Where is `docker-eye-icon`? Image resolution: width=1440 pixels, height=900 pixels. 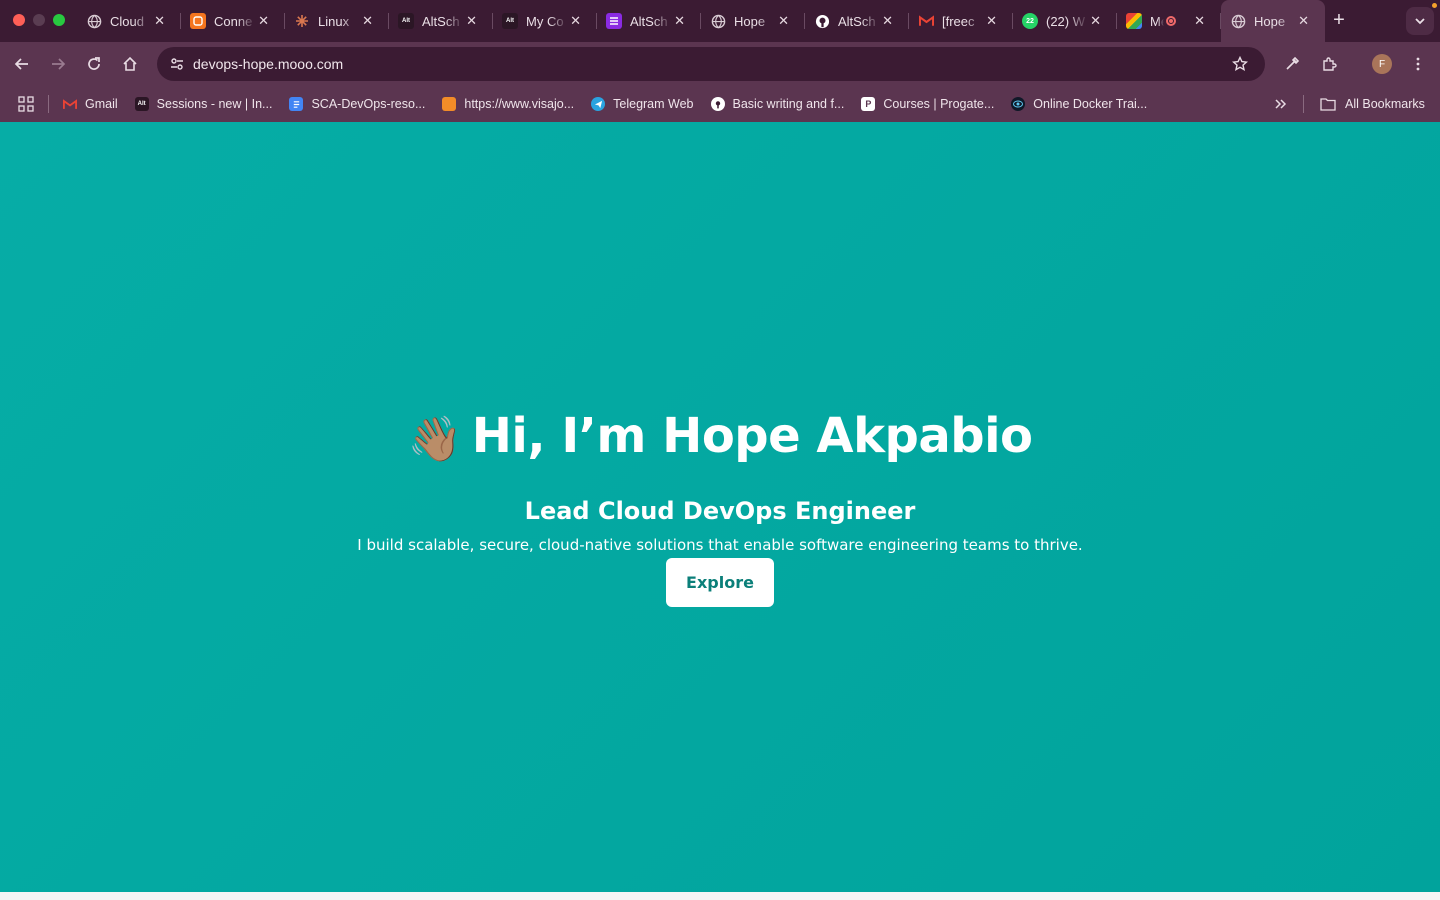
docker-eye-icon is located at coordinates (1018, 104).